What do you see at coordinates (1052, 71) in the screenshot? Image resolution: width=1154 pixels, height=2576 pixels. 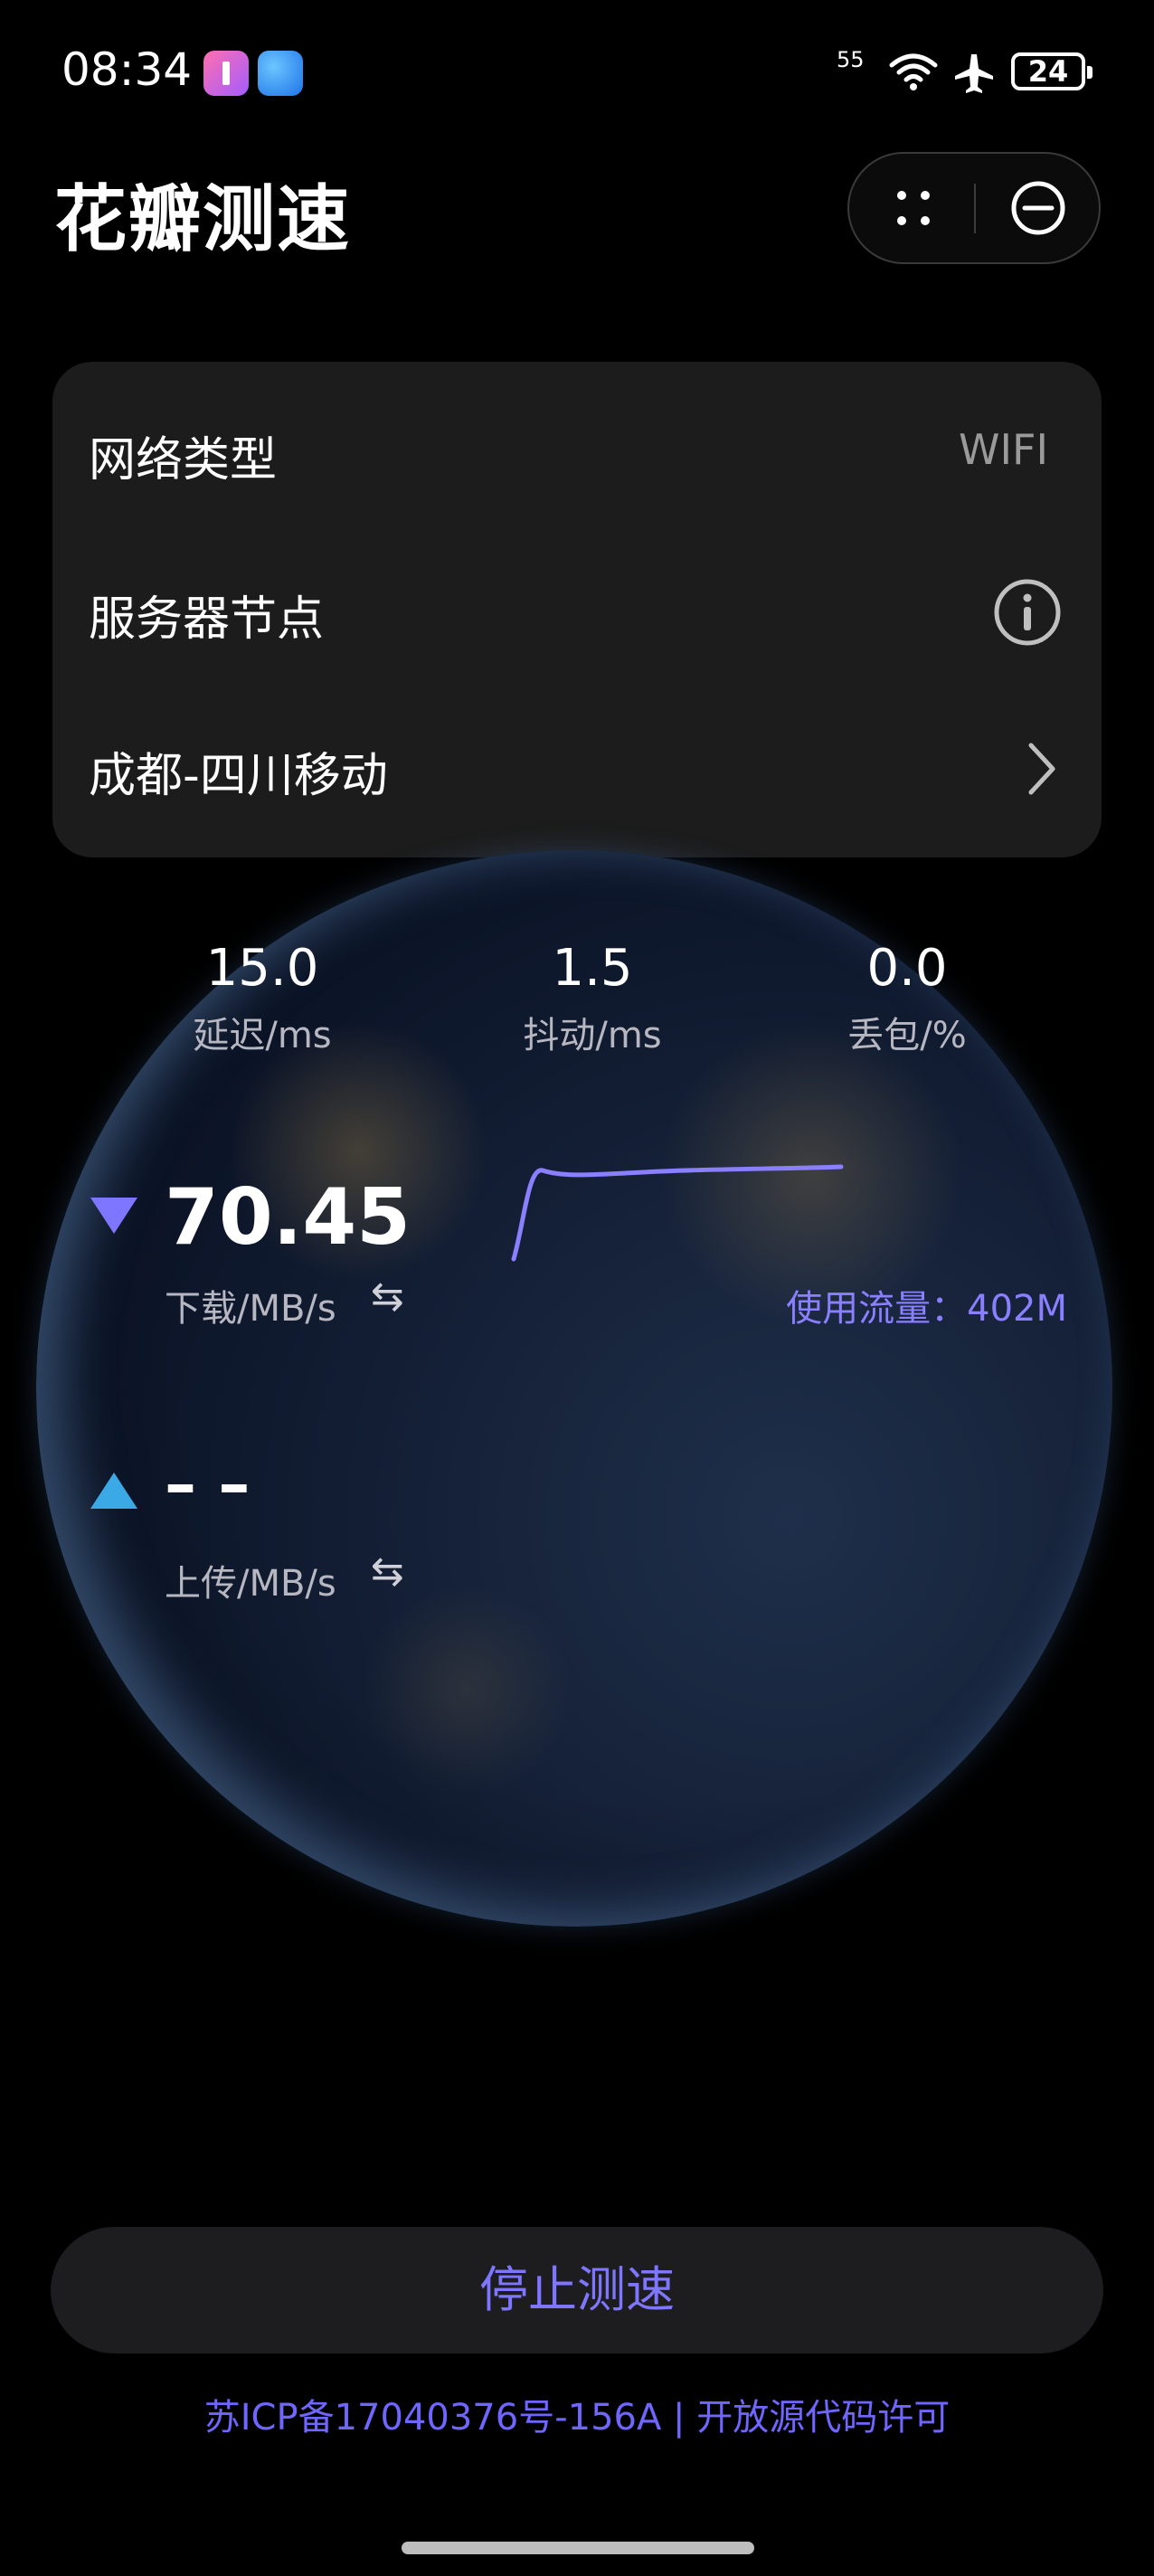 I see `battery-icon: 24` at bounding box center [1052, 71].